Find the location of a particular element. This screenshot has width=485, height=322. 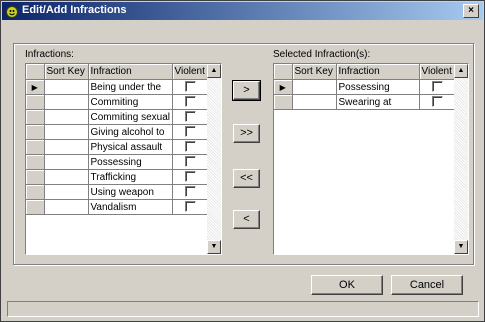

table-row: ▶ Being under the is located at coordinates (118, 87).